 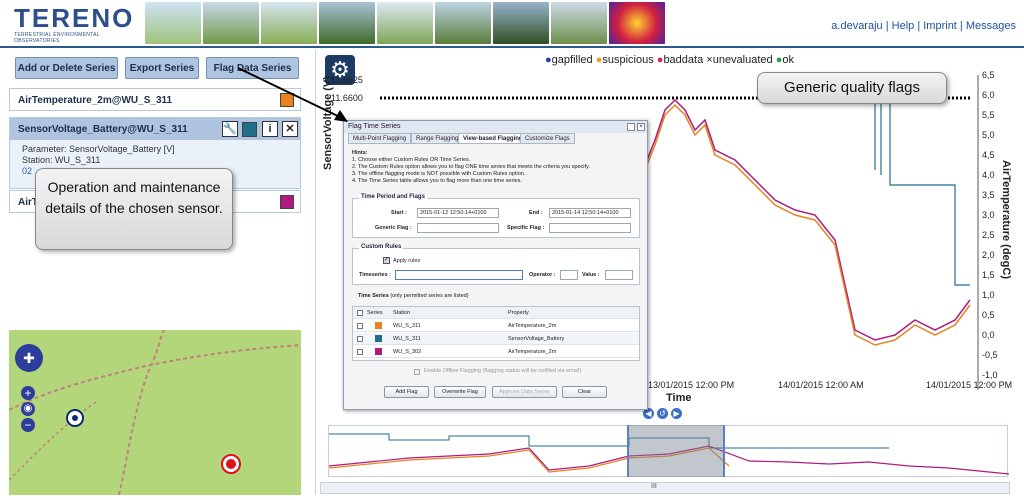 I want to click on hints-title: Hints:, so click(x=360, y=153).